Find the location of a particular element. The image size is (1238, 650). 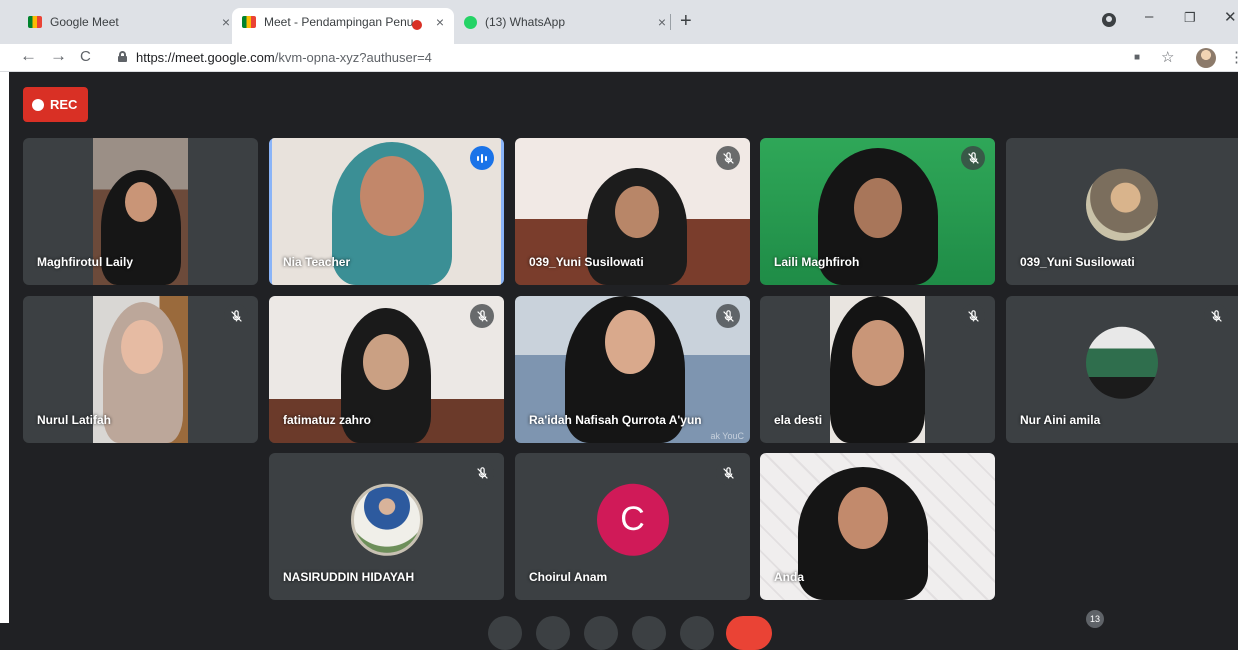

recording-indicator: REC is located at coordinates (55, 104).